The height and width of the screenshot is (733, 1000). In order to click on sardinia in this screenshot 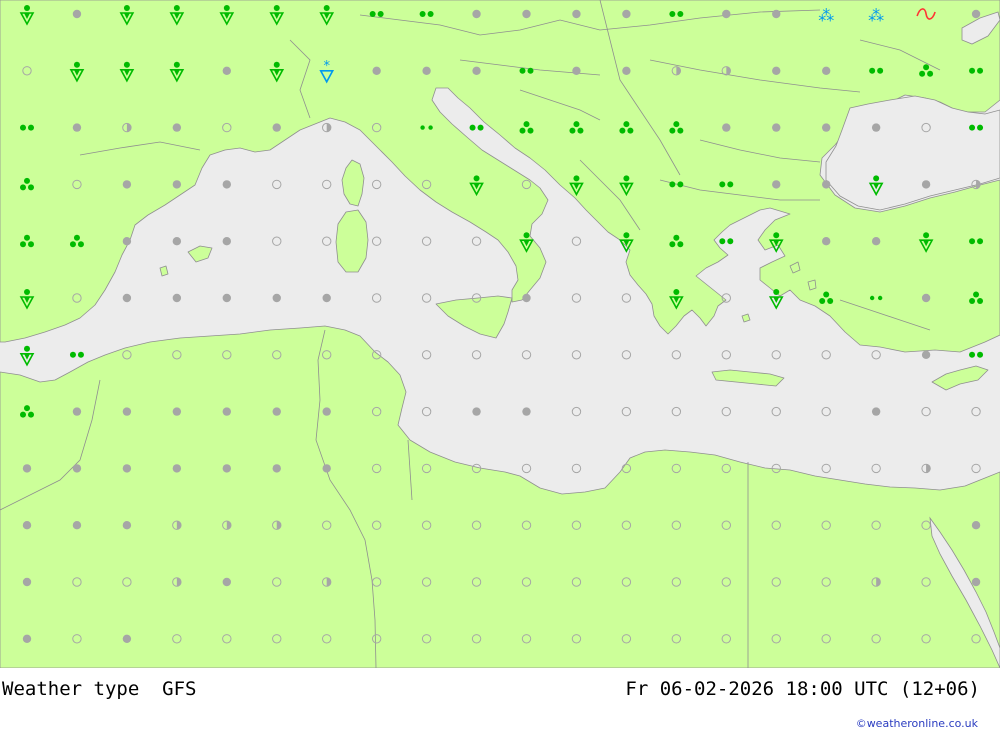, I will do `click(352, 241)`.